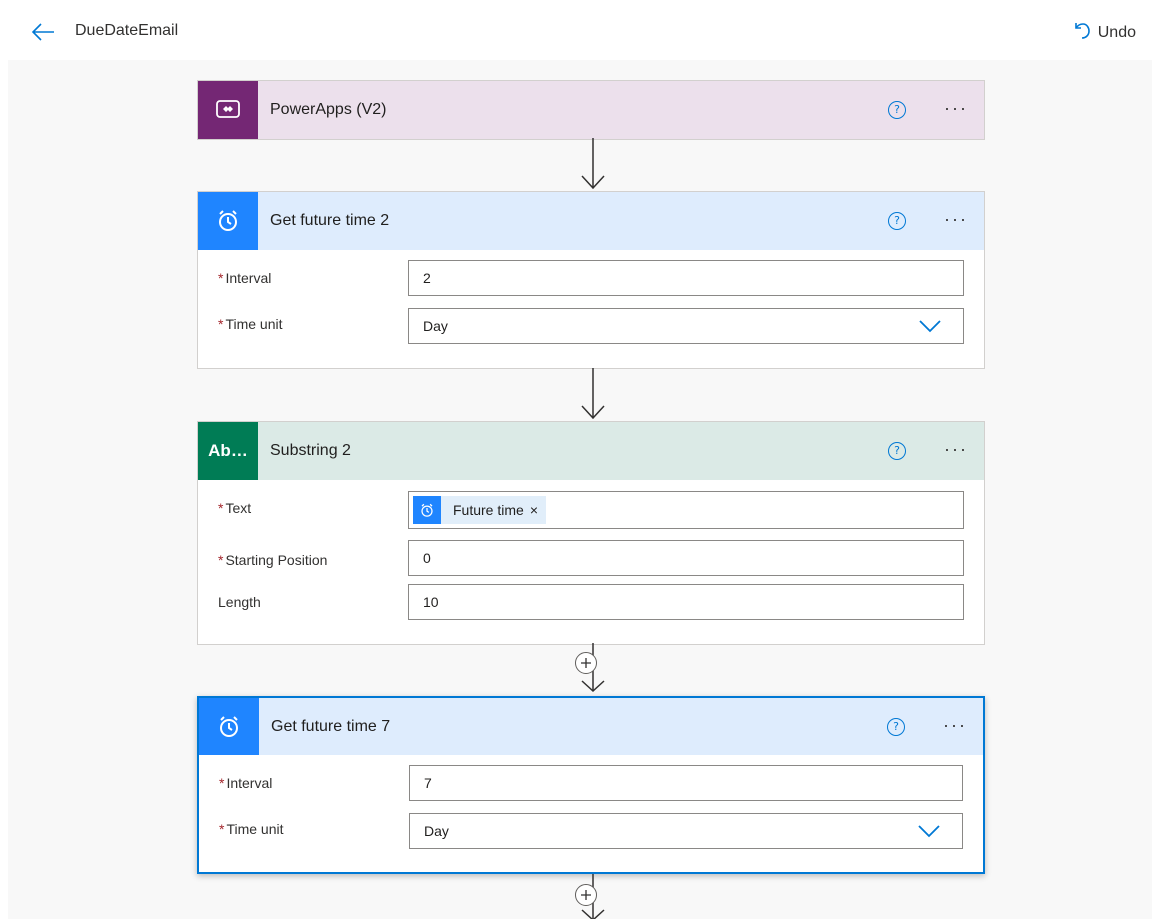  Describe the element at coordinates (235, 508) in the screenshot. I see `text-label: * Text` at that location.